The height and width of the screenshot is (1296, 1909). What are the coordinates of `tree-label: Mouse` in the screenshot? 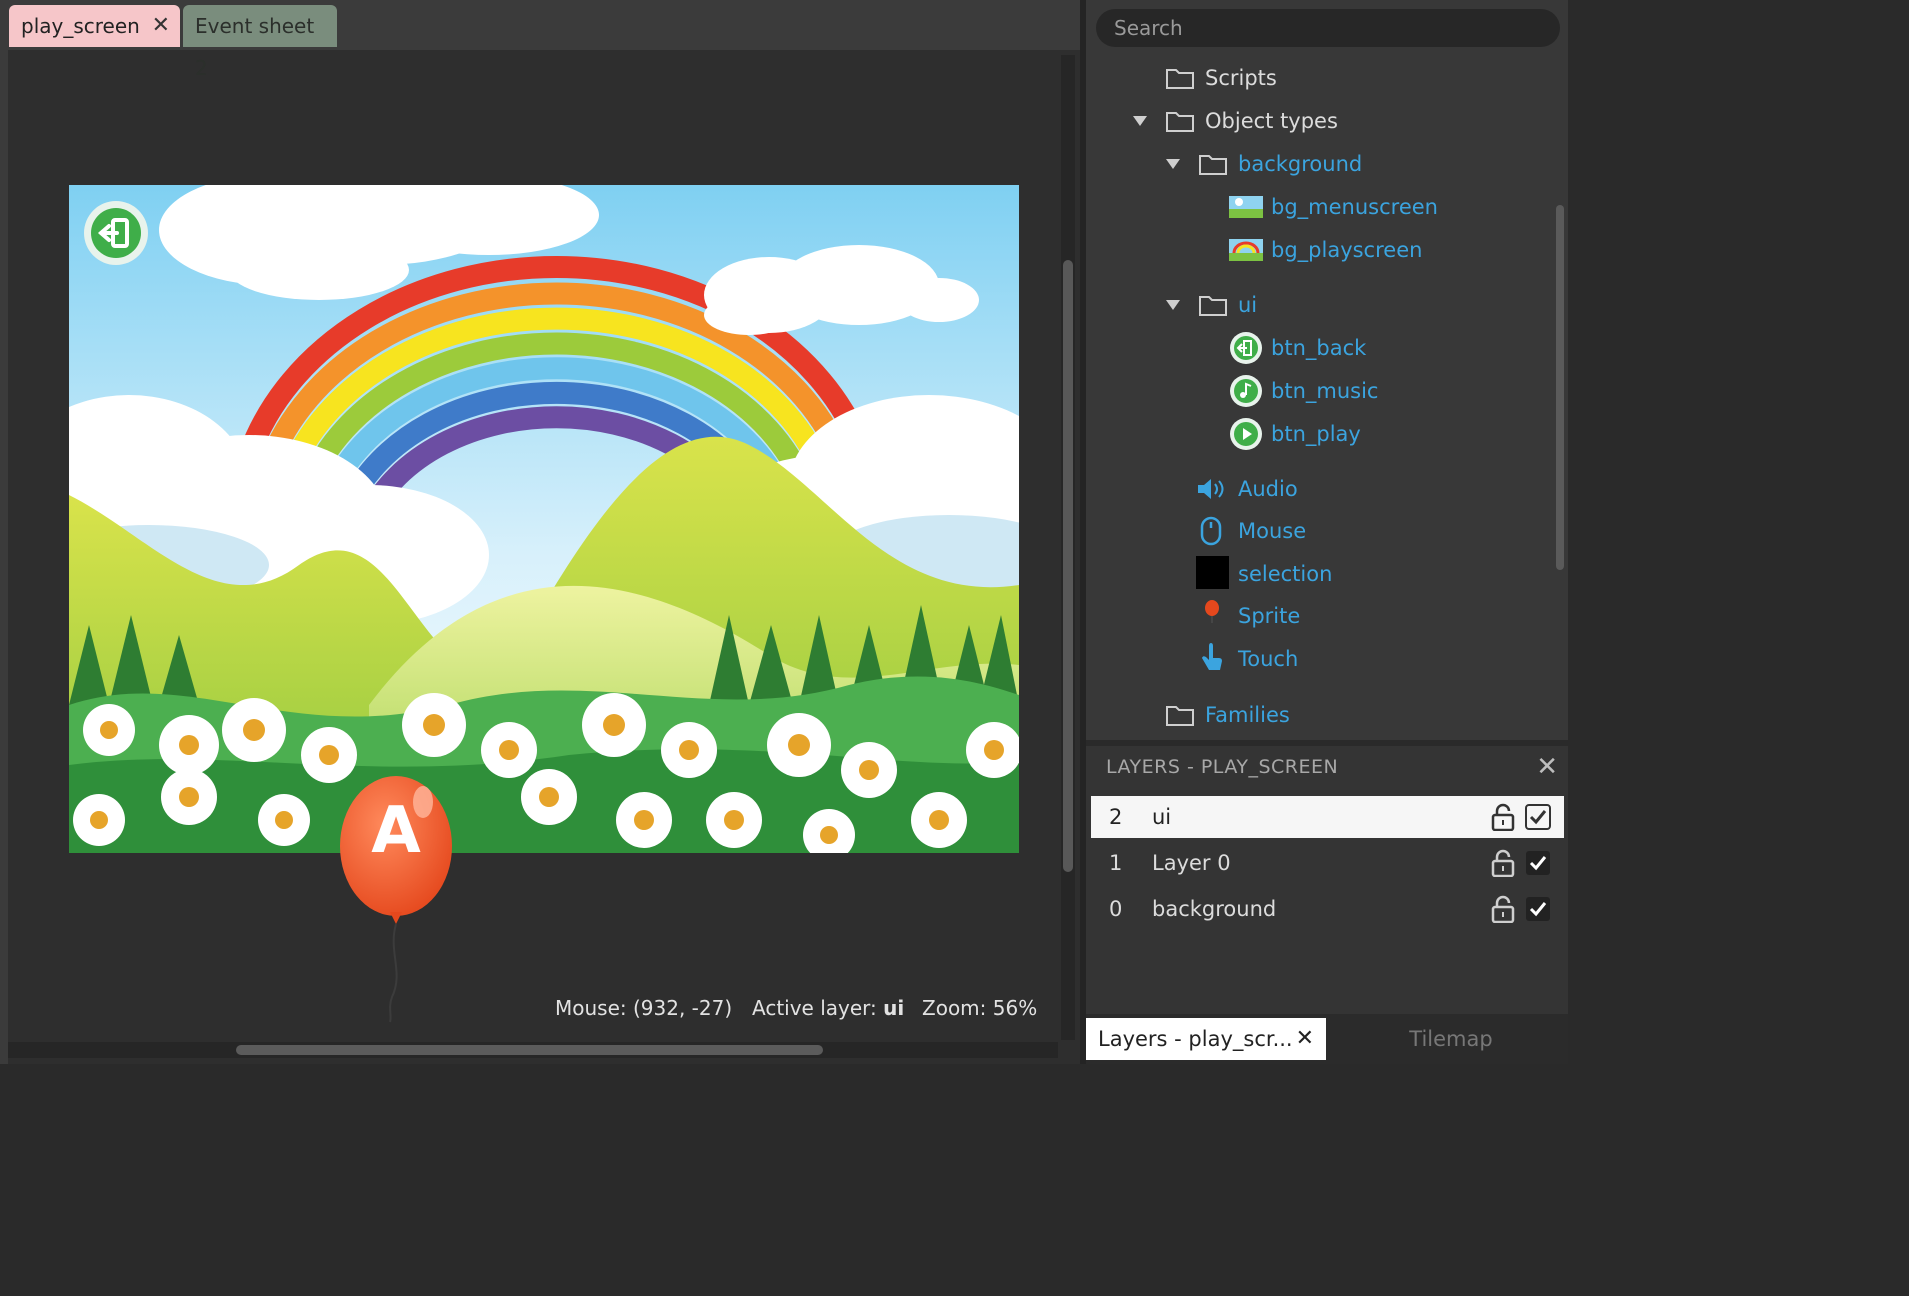 It's located at (1272, 531).